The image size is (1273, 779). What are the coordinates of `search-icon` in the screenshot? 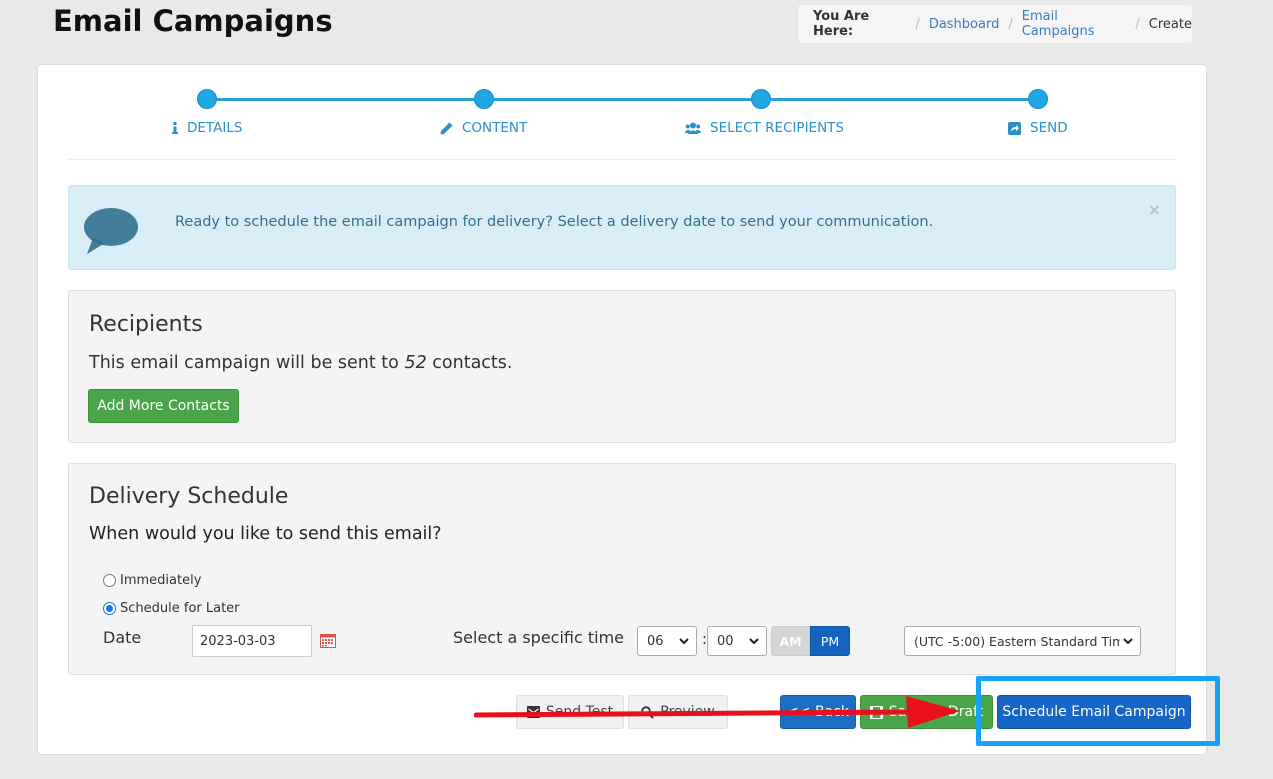 It's located at (647, 712).